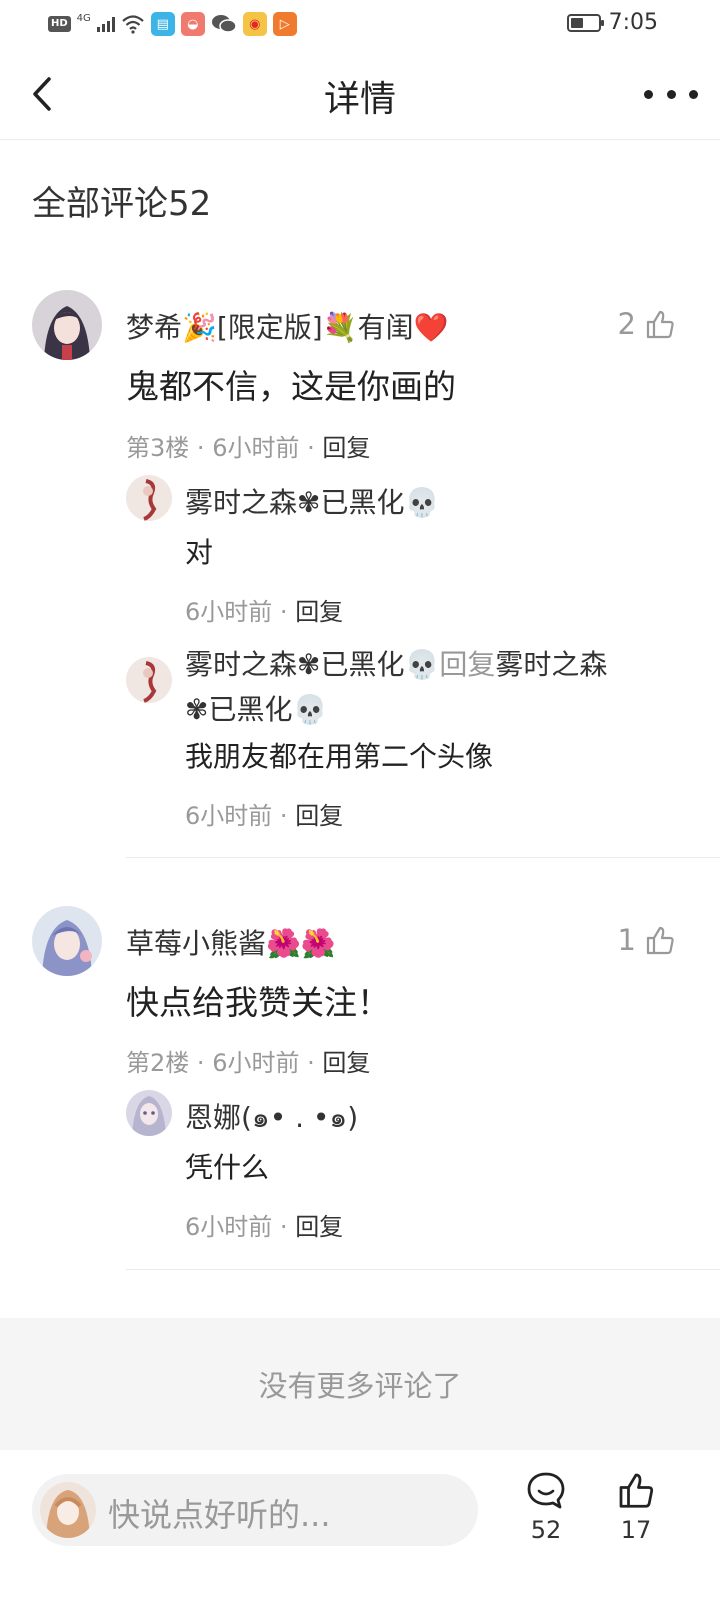 Image resolution: width=720 pixels, height=1600 pixels. Describe the element at coordinates (105, 24) in the screenshot. I see `signal-icon` at that location.